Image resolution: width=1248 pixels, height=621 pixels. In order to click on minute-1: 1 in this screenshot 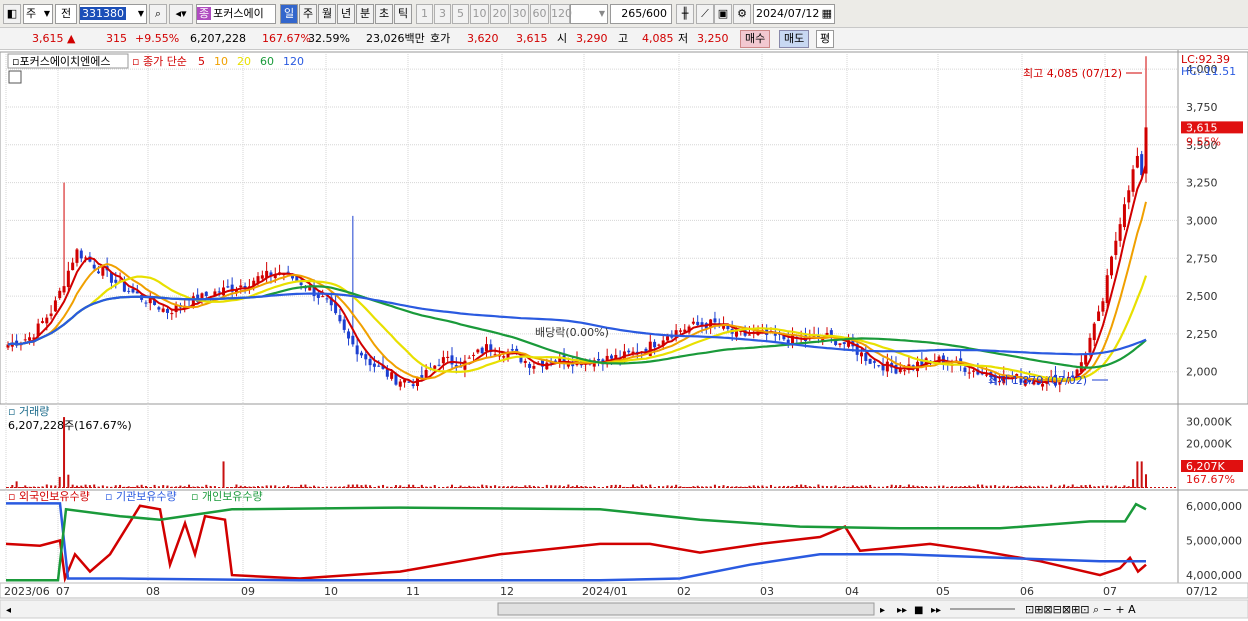, I will do `click(424, 14)`.